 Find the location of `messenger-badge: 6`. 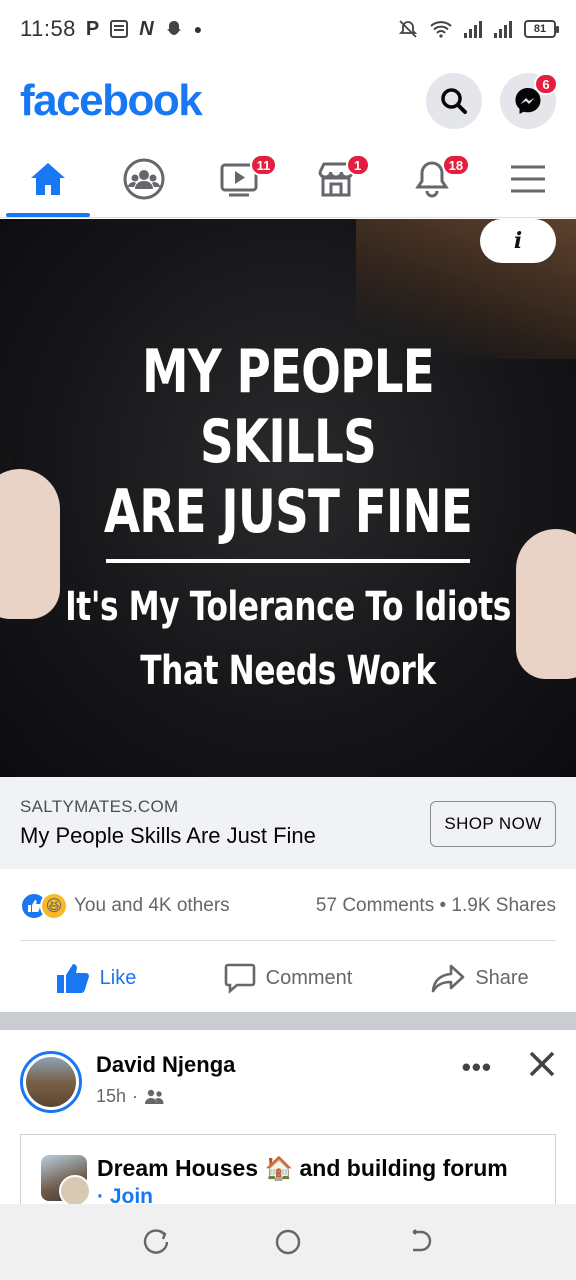

messenger-badge: 6 is located at coordinates (546, 84).